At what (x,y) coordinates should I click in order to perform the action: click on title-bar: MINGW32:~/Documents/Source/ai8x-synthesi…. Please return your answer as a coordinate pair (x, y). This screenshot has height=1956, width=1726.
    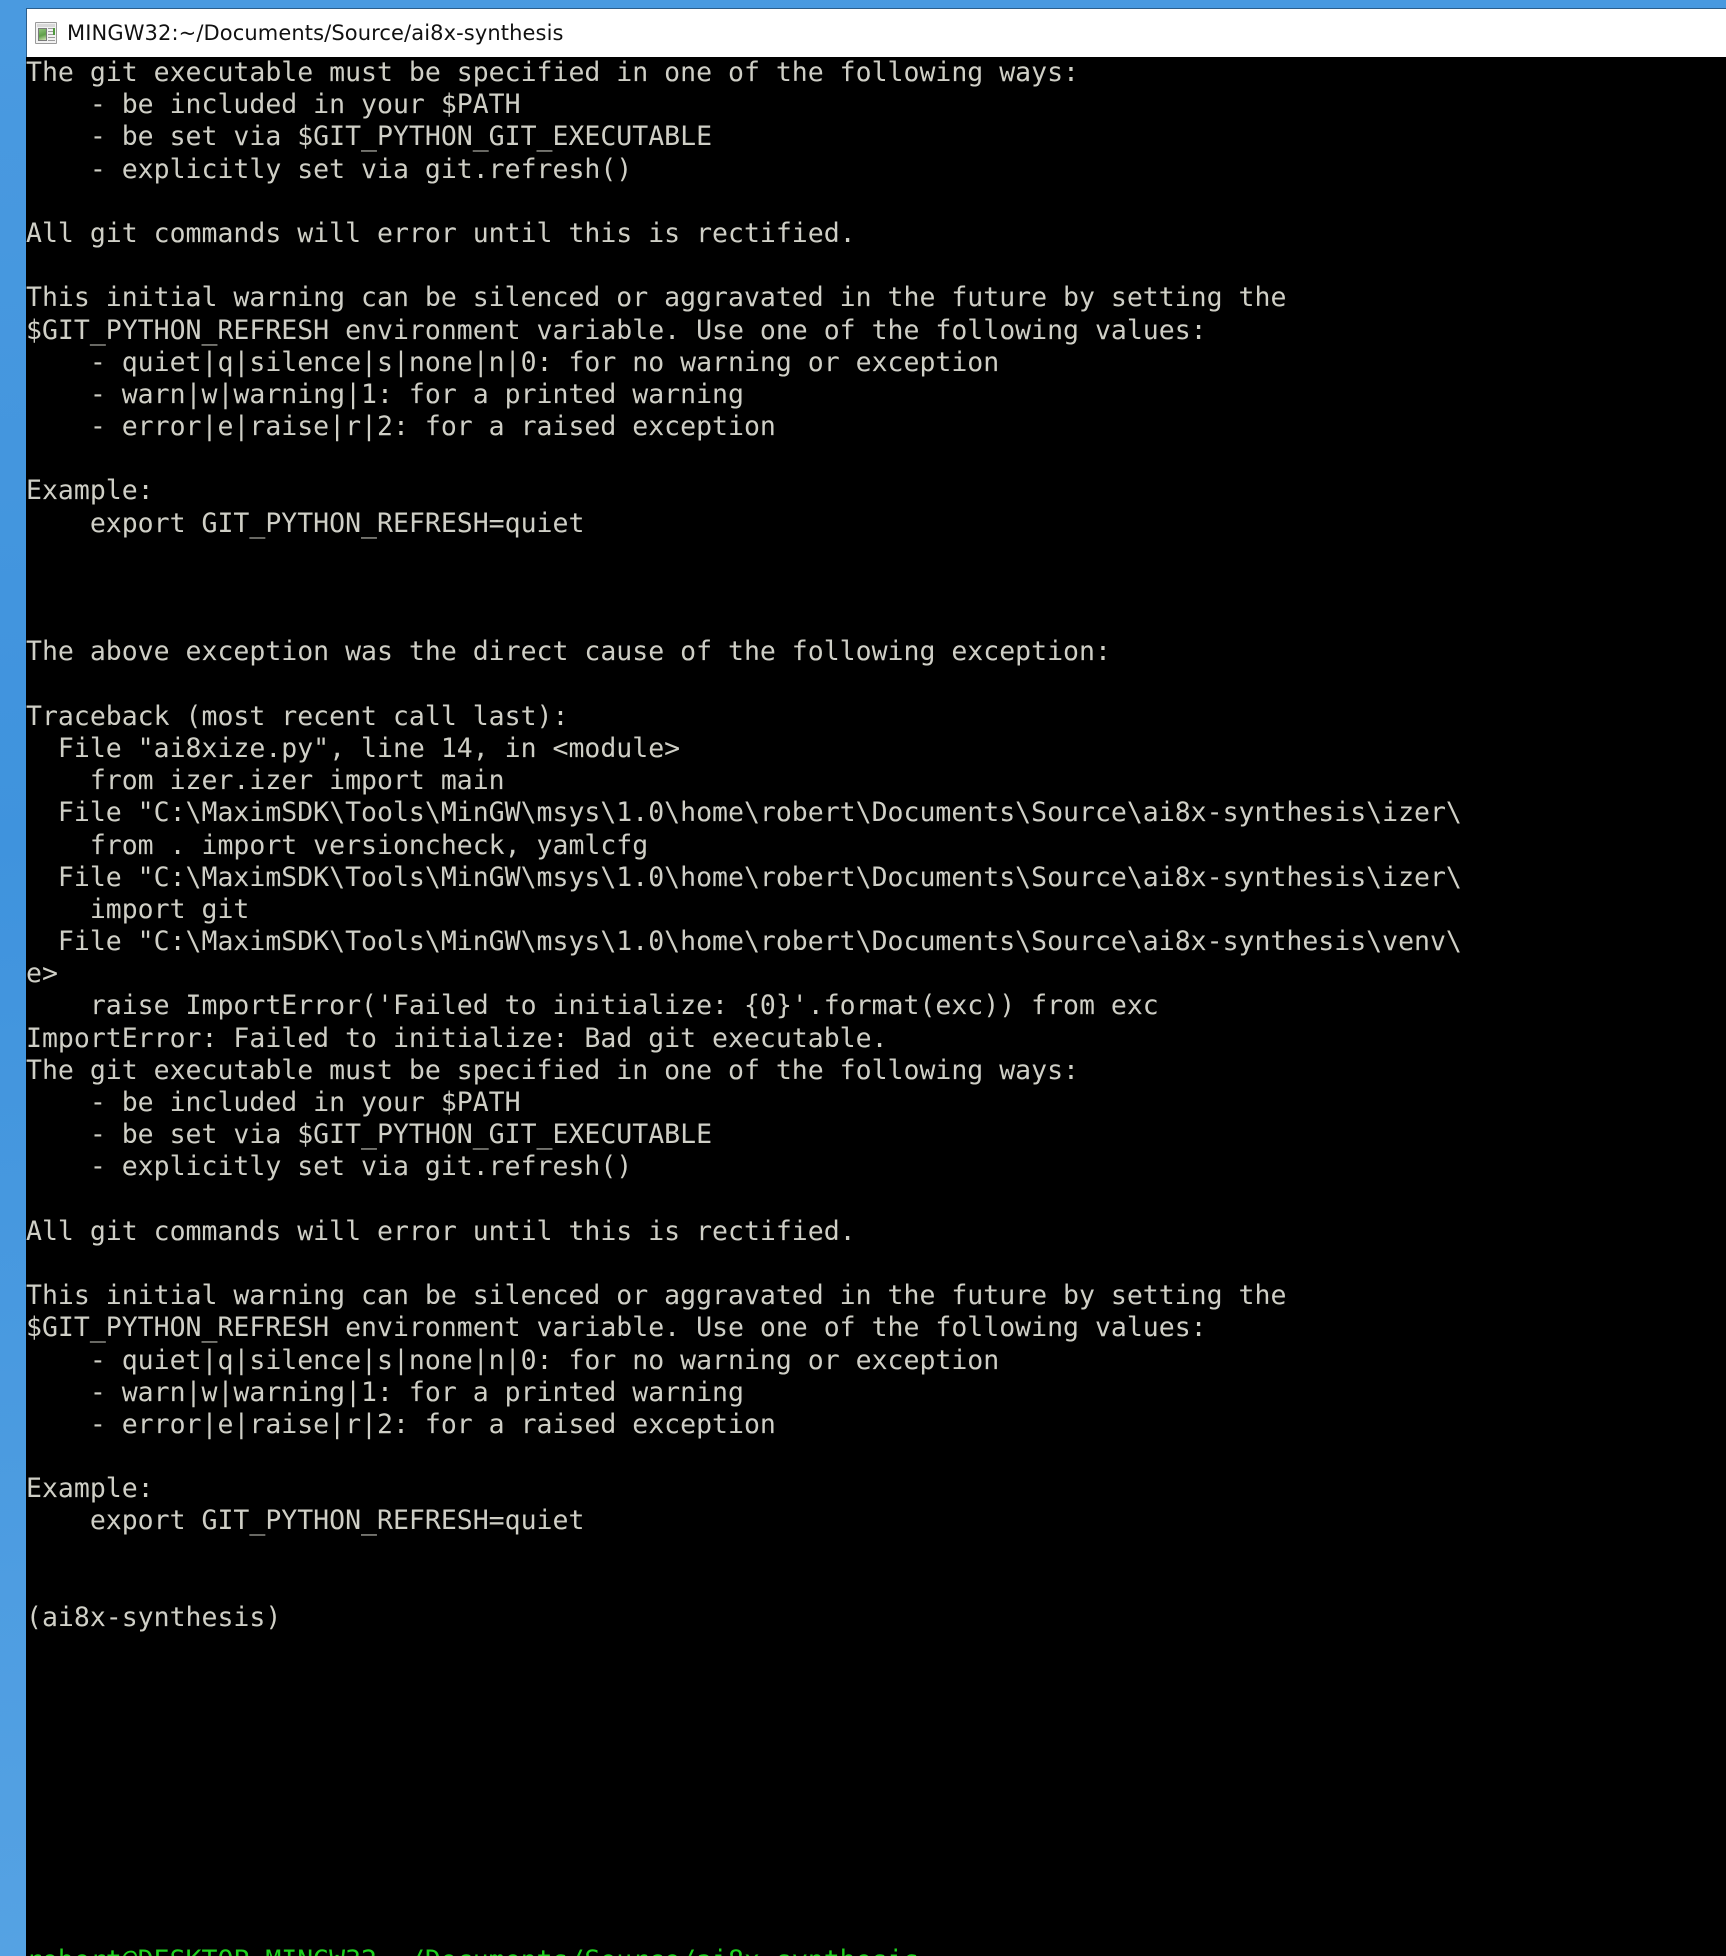
    Looking at the image, I should click on (876, 32).